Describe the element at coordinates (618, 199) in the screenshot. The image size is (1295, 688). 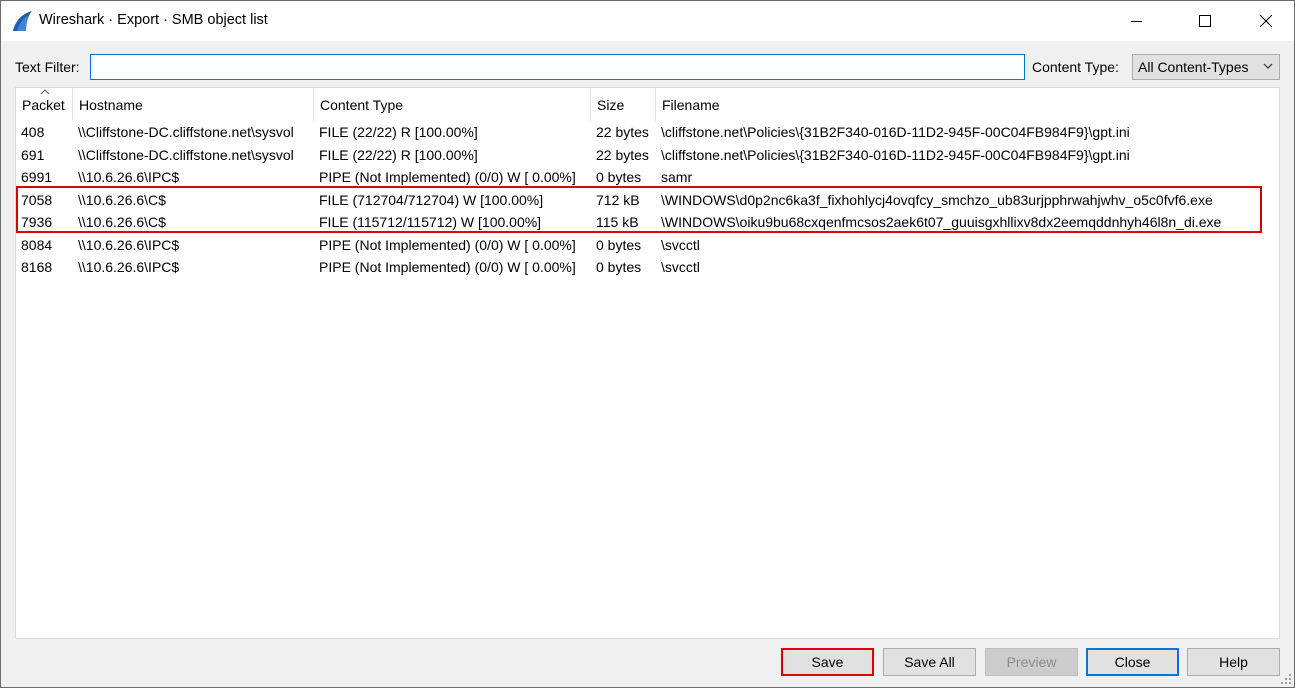
I see `cell-size: 712 kB` at that location.